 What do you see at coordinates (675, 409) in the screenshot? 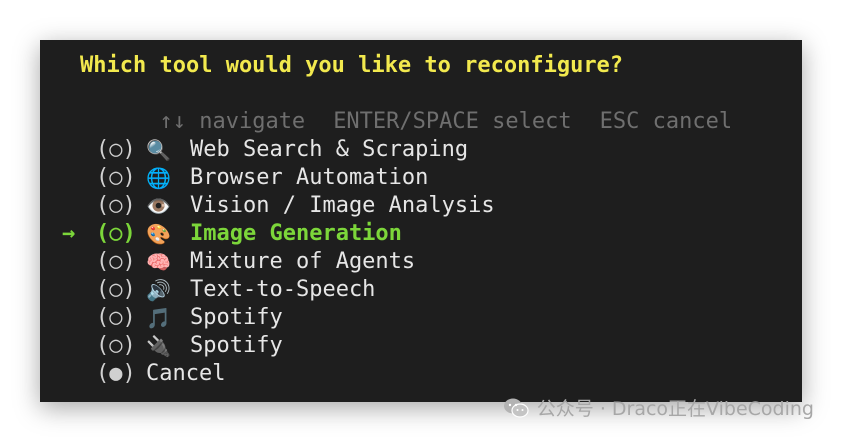
I see `watermark-text: 公众号 · Draco正在VibeCoding` at bounding box center [675, 409].